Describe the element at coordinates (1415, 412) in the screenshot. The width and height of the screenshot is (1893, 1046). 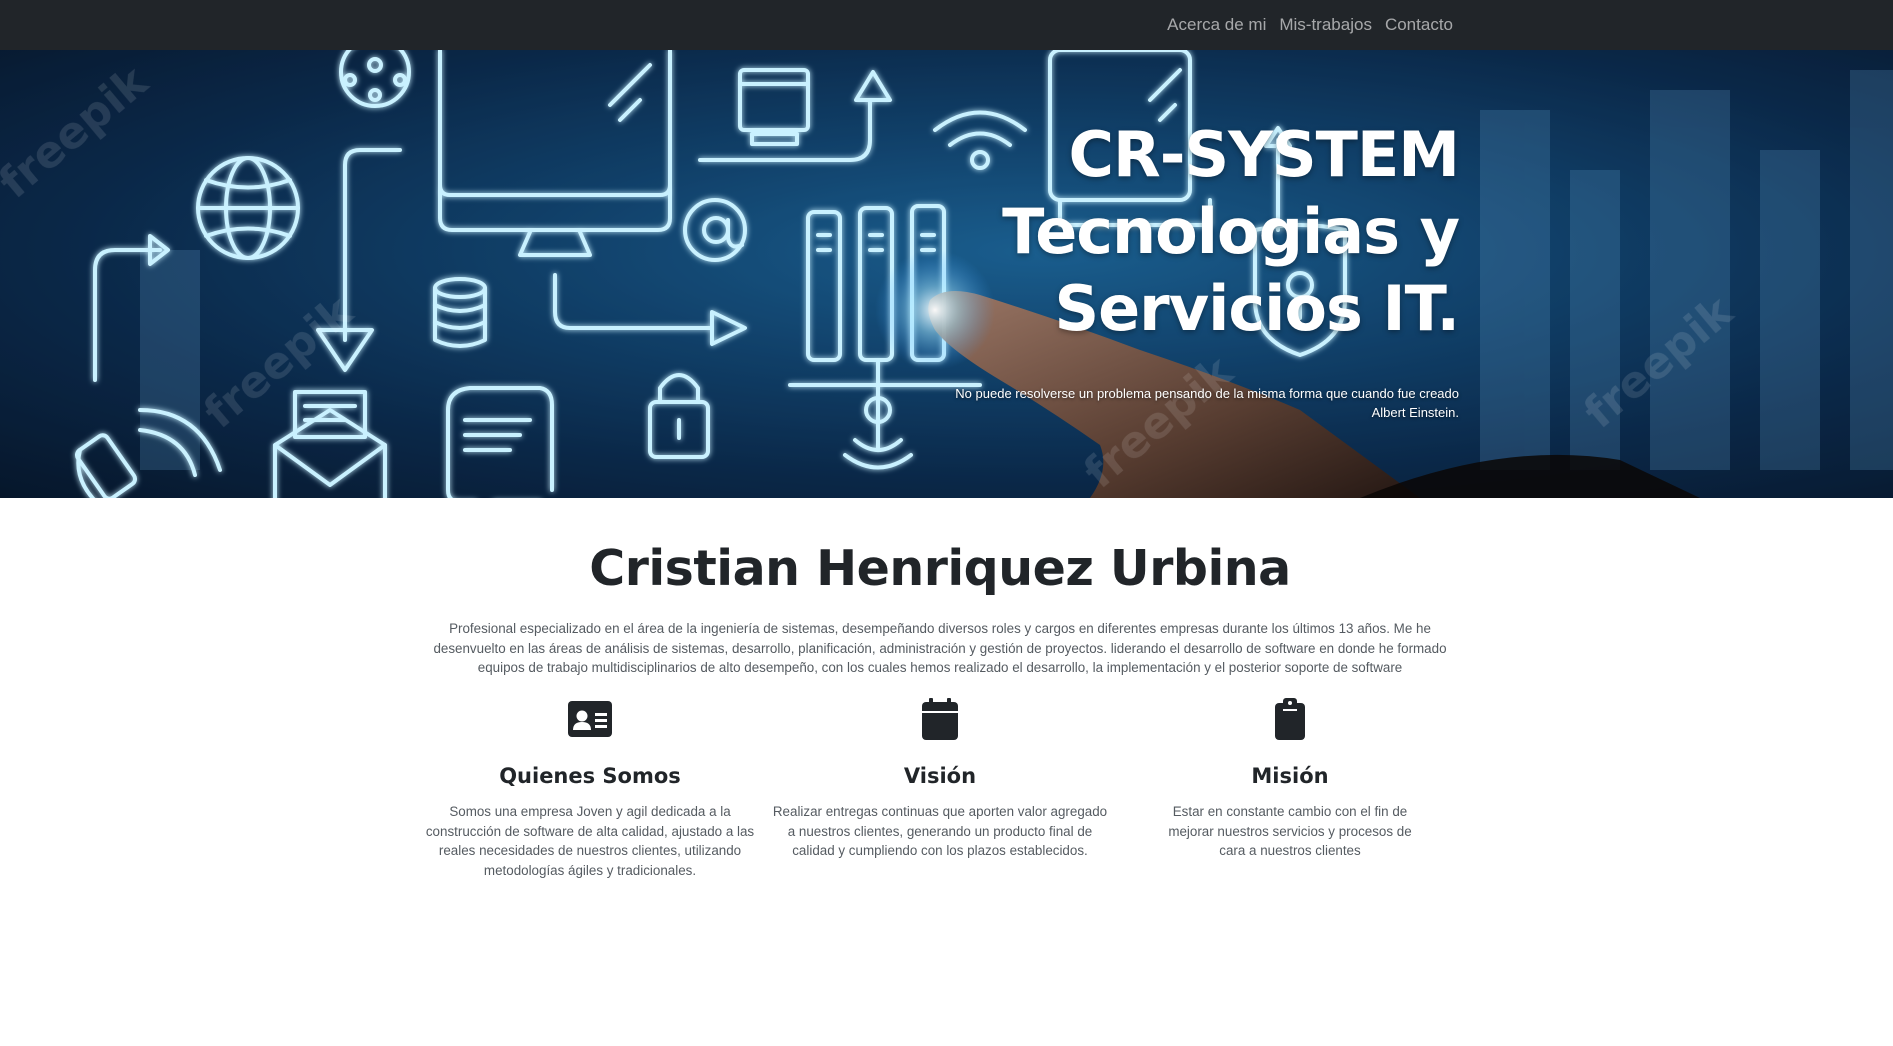
I see `hero-quote-author: Albert Einstein.` at that location.